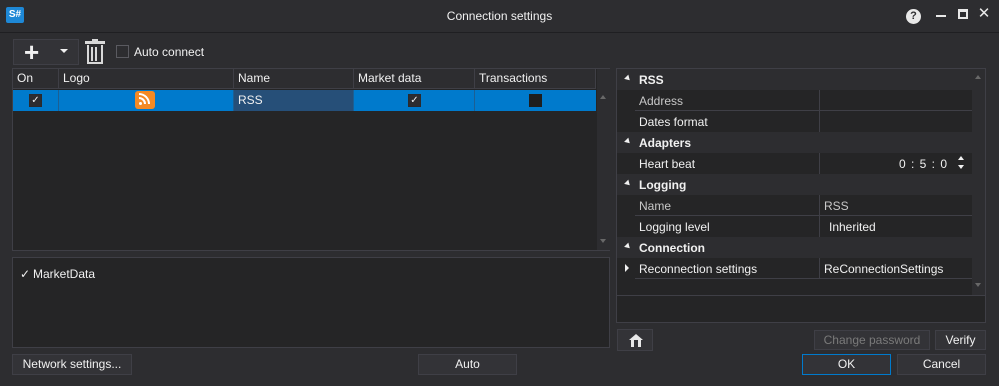 This screenshot has height=386, width=999. I want to click on logging-level-value: Inherited, so click(852, 227).